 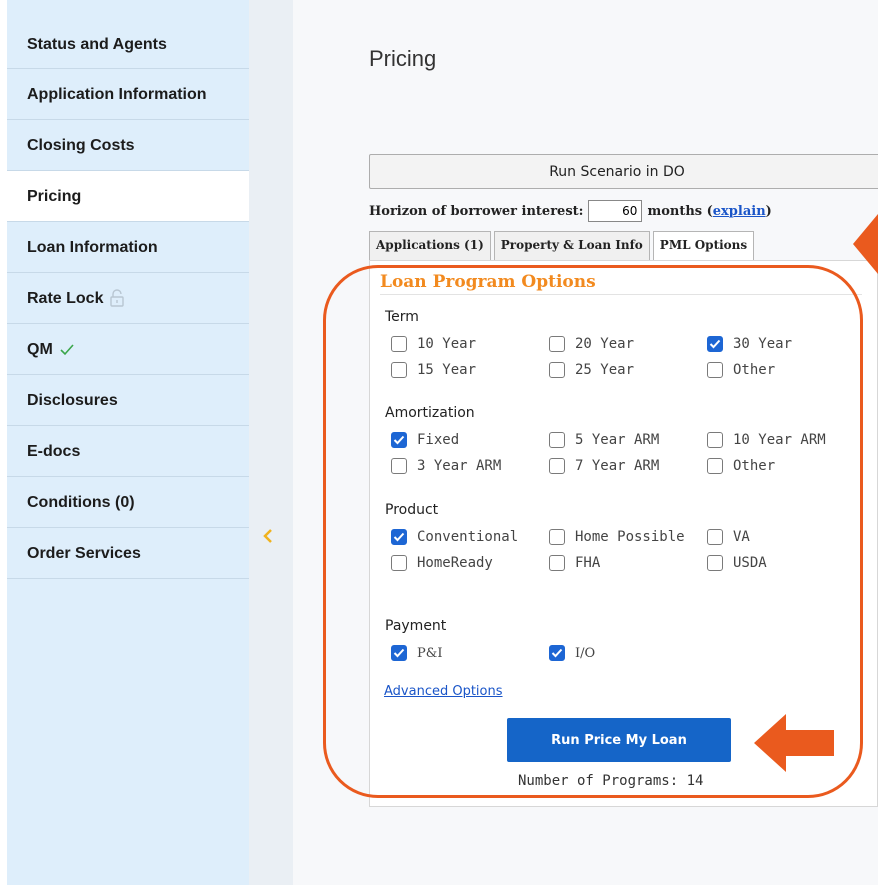 I want to click on horizon-label: Horizon of borrower interest:, so click(x=476, y=211).